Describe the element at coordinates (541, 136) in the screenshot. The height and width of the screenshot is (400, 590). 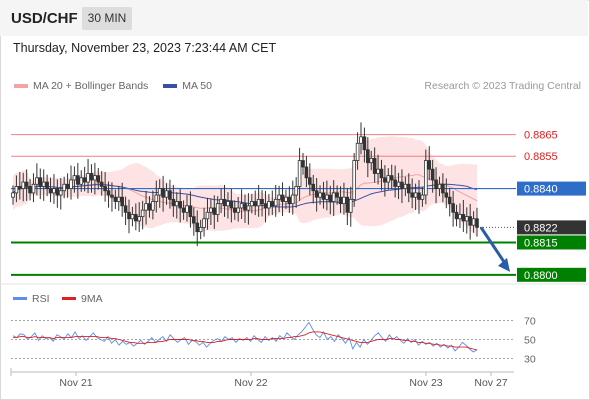
I see `resistance-2-label: 0.8865` at that location.